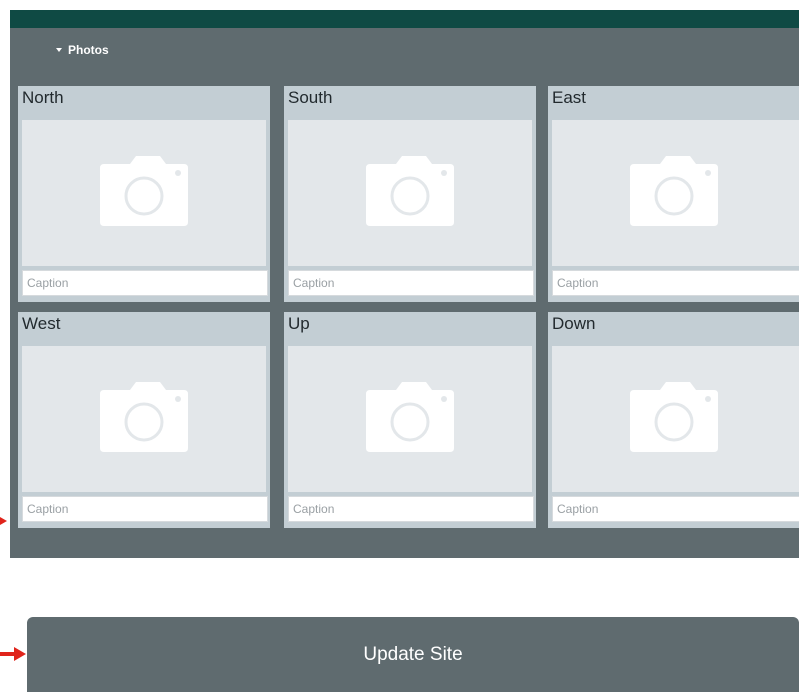 The image size is (799, 692). What do you see at coordinates (404, 19) in the screenshot?
I see `top-header-bar` at bounding box center [404, 19].